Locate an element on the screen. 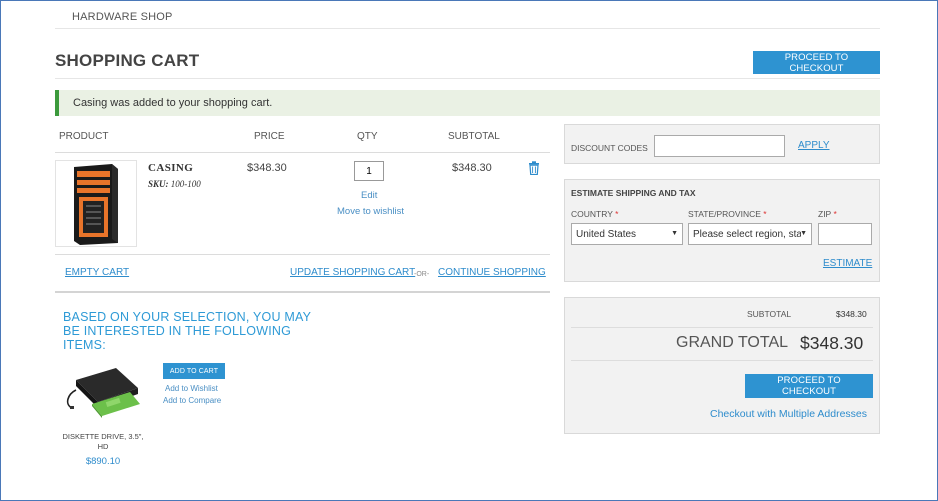 The height and width of the screenshot is (501, 938). crosssell-product-name: DISKETTE DRIVE, 3.5", HD is located at coordinates (103, 442).